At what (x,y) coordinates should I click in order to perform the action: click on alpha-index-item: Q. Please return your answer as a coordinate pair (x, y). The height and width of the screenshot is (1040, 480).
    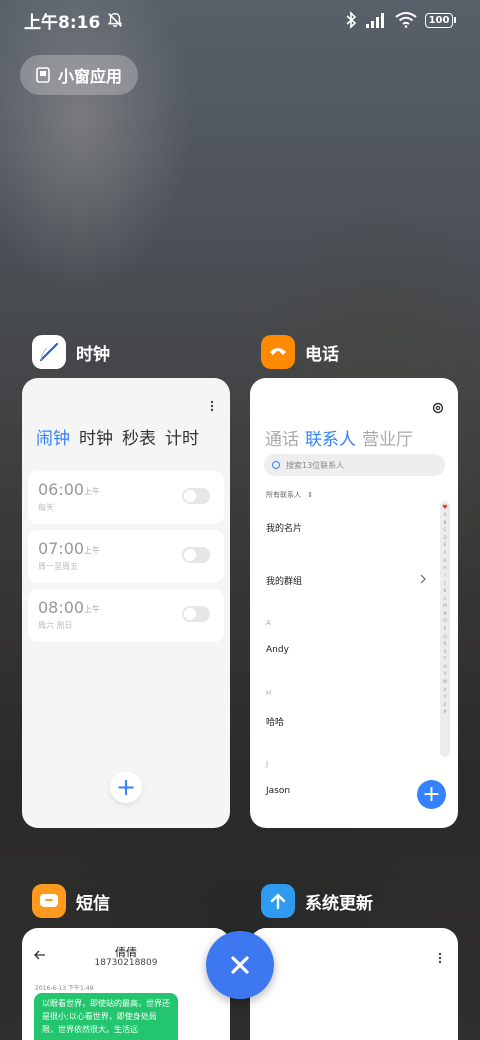
    Looking at the image, I should click on (445, 637).